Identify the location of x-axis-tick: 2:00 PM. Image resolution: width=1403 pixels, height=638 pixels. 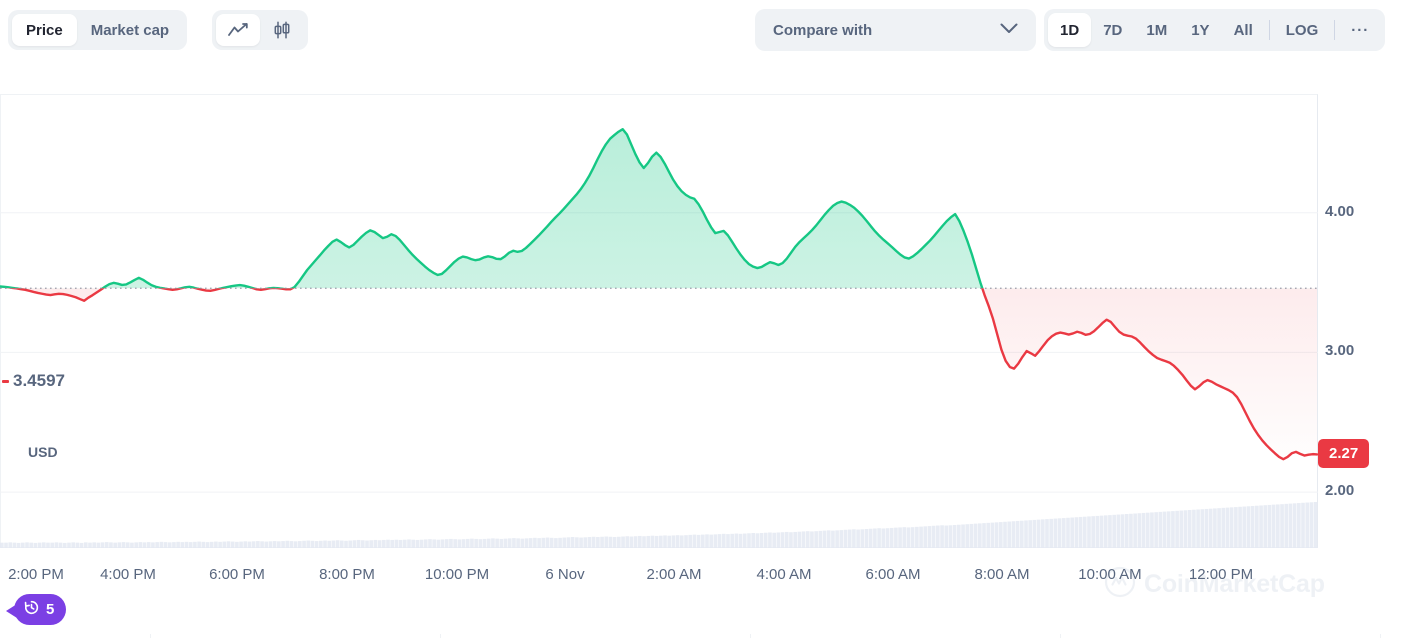
(36, 574).